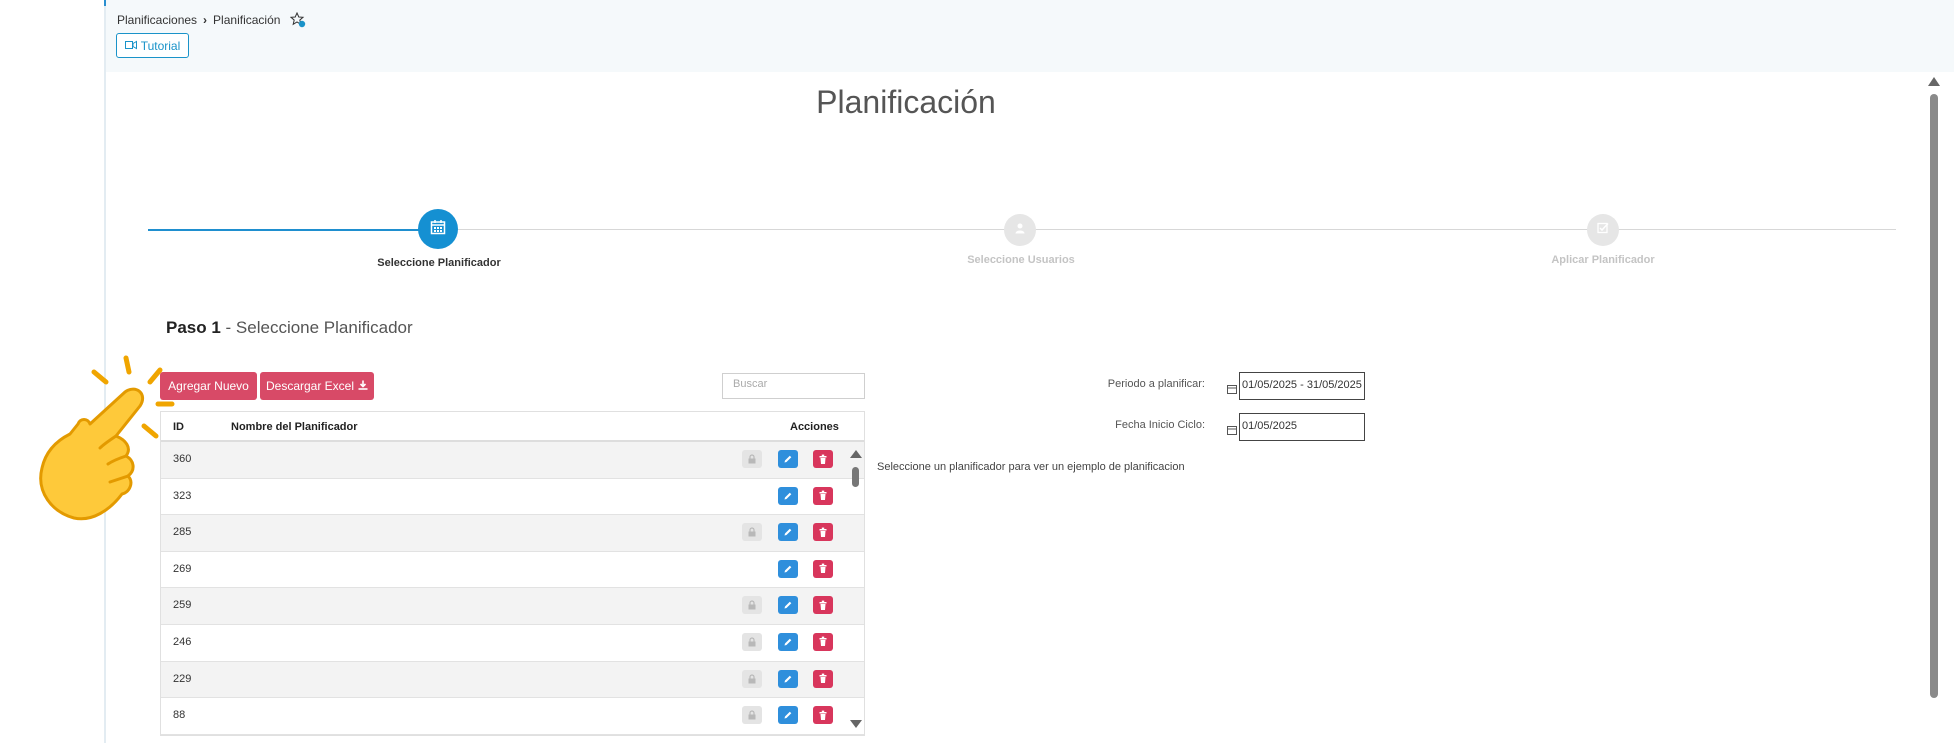  What do you see at coordinates (856, 454) in the screenshot?
I see `scroll-up-arrow` at bounding box center [856, 454].